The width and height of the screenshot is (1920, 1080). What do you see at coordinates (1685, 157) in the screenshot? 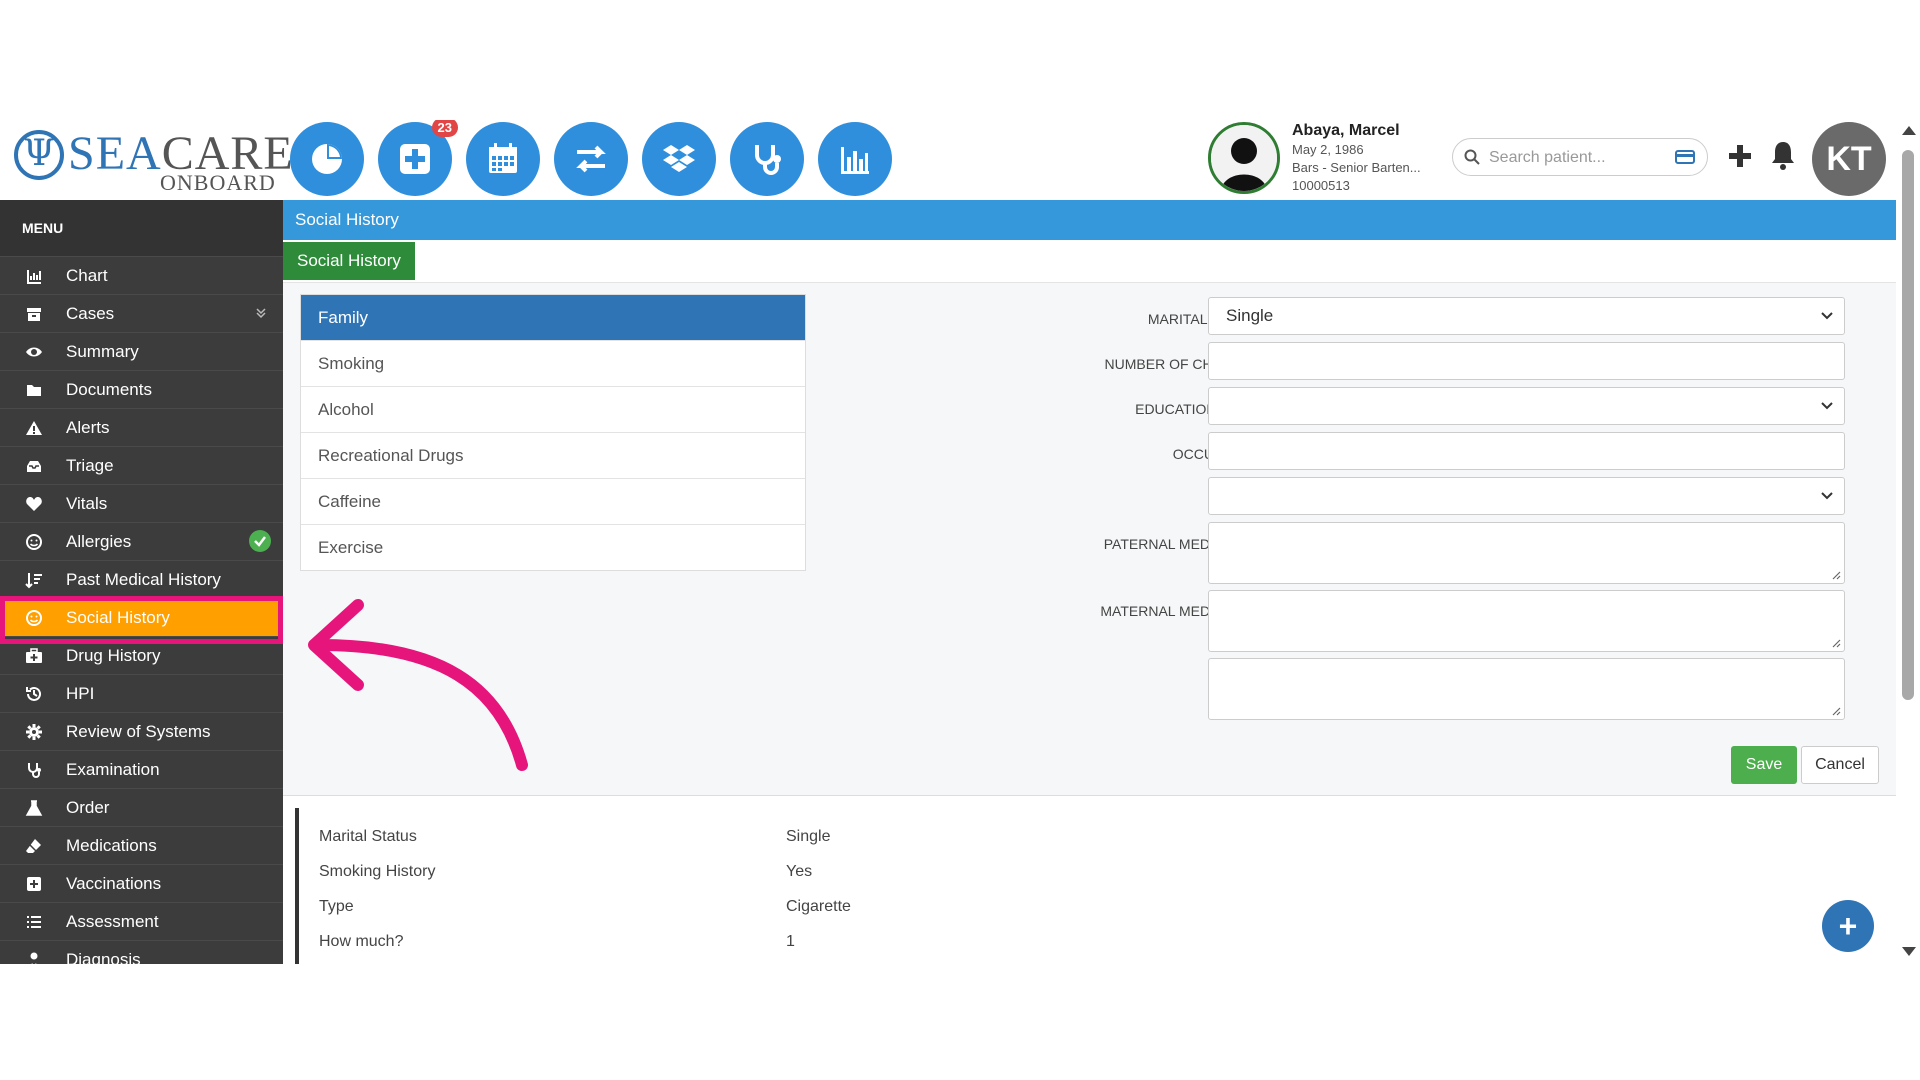
I see `card-icon` at bounding box center [1685, 157].